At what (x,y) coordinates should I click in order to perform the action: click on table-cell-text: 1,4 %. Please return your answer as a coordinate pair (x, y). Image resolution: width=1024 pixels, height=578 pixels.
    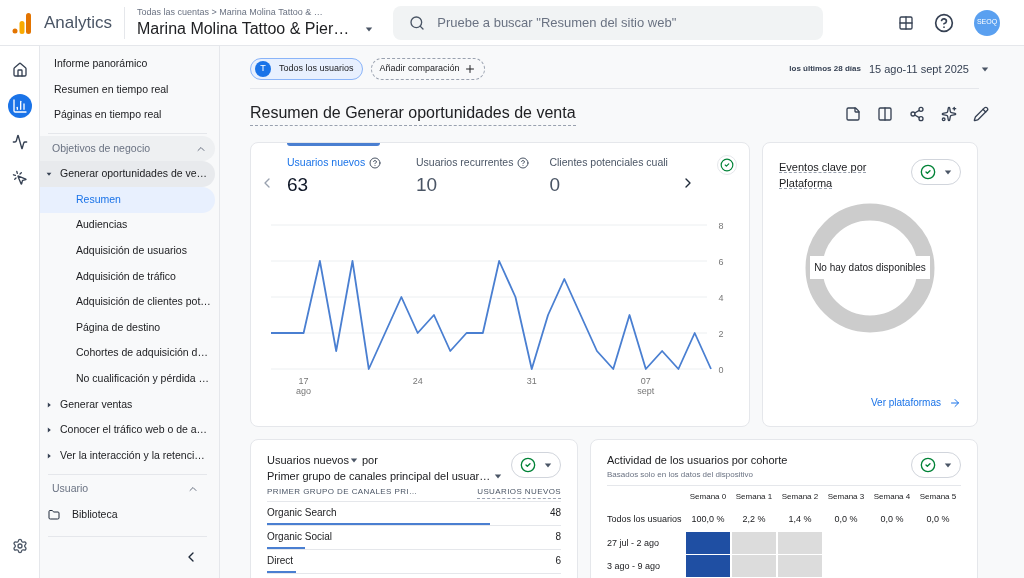
    Looking at the image, I should click on (800, 520).